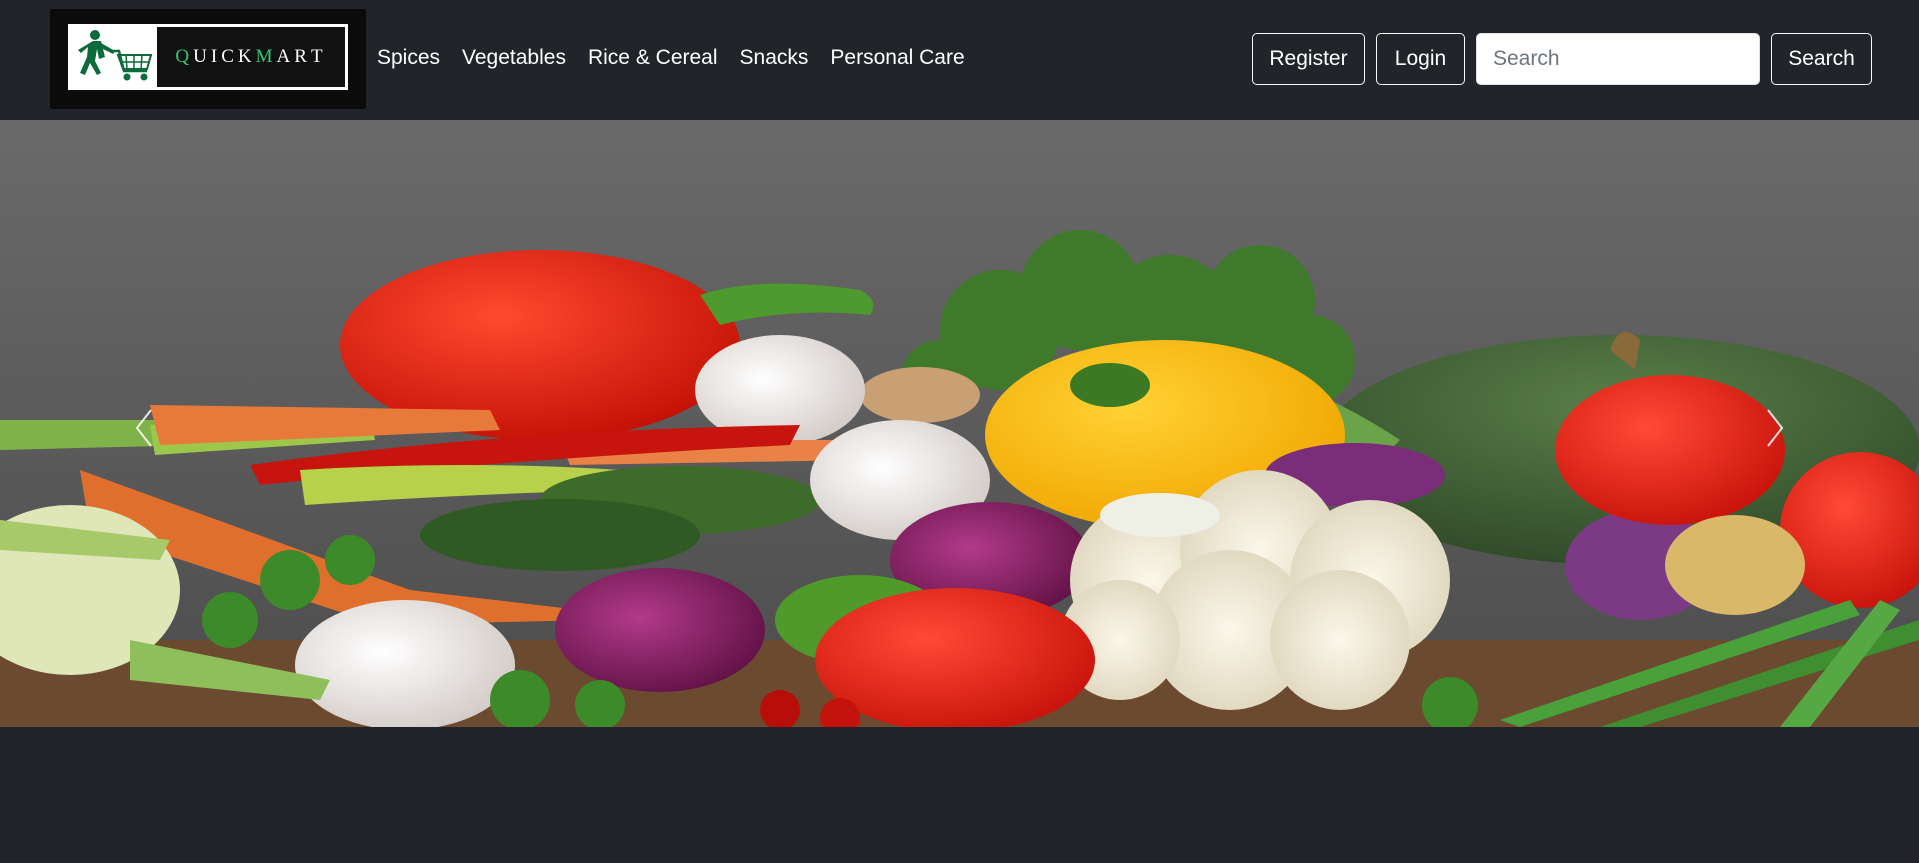 The height and width of the screenshot is (863, 1919). Describe the element at coordinates (302, 56) in the screenshot. I see `brand-letter: R` at that location.